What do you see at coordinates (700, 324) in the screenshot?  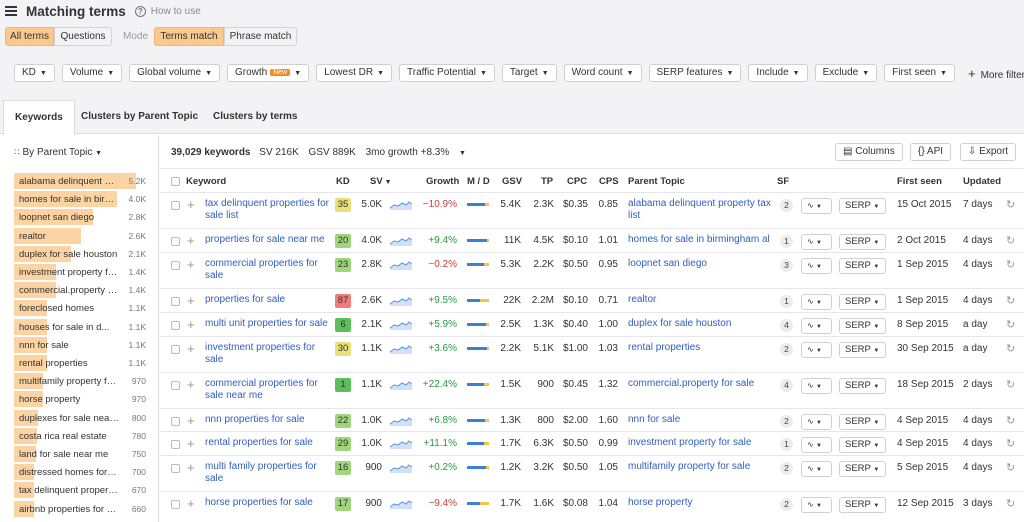 I see `parent-topic-link: duplex for sale houston` at bounding box center [700, 324].